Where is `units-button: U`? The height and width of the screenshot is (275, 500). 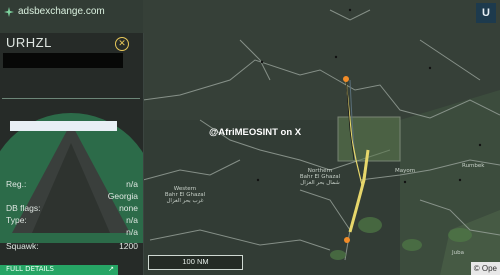 units-button: U is located at coordinates (486, 13).